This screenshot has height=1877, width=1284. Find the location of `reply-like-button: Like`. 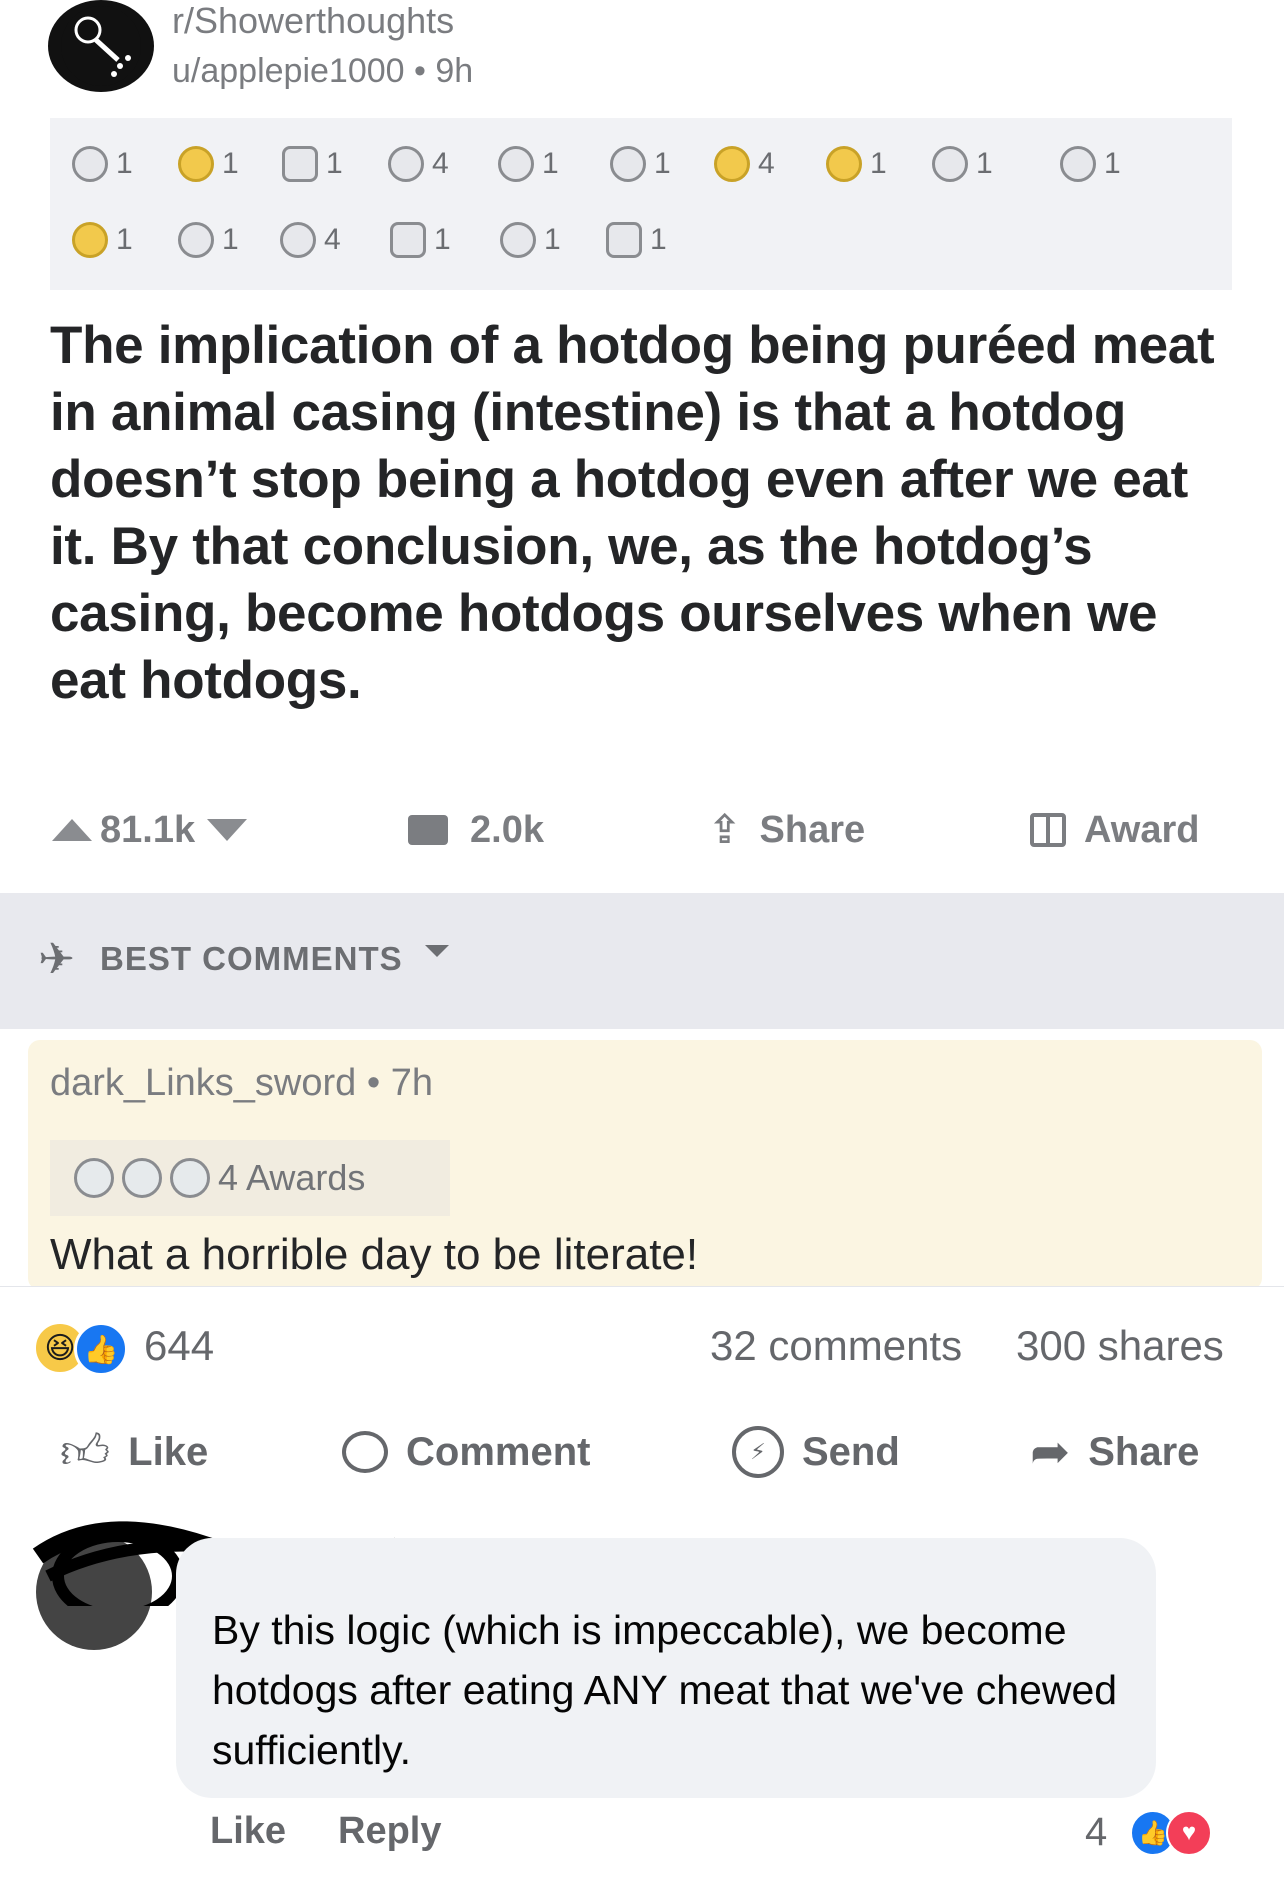

reply-like-button: Like is located at coordinates (248, 1831).